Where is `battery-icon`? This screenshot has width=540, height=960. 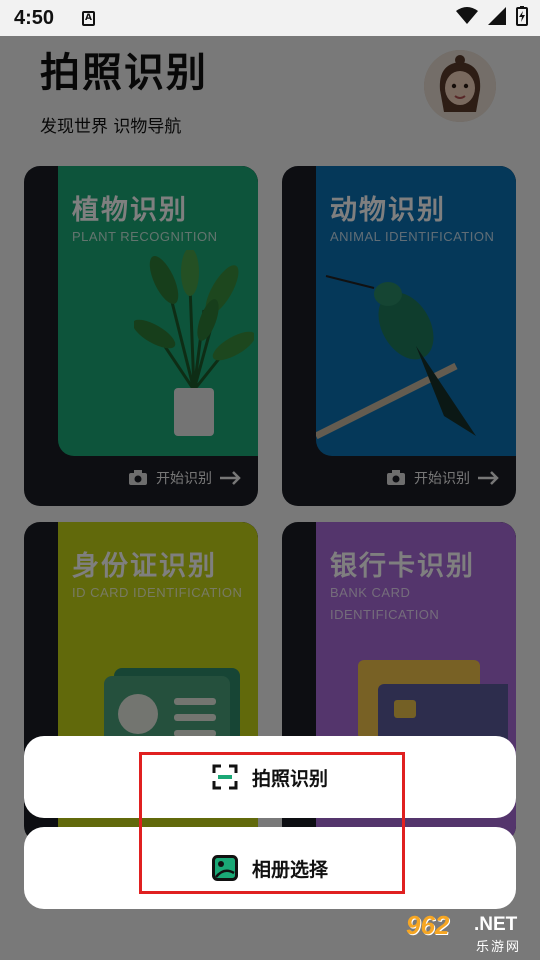 battery-icon is located at coordinates (522, 16).